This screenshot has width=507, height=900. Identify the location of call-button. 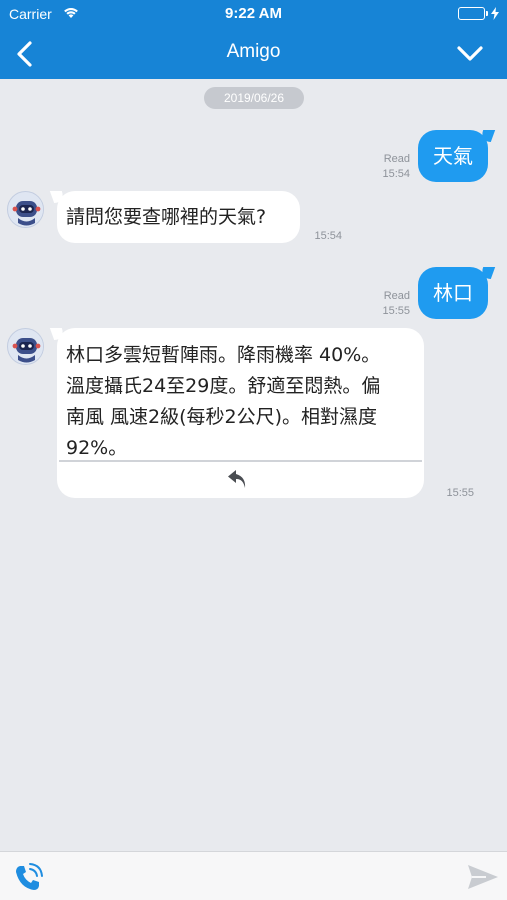
(28, 878).